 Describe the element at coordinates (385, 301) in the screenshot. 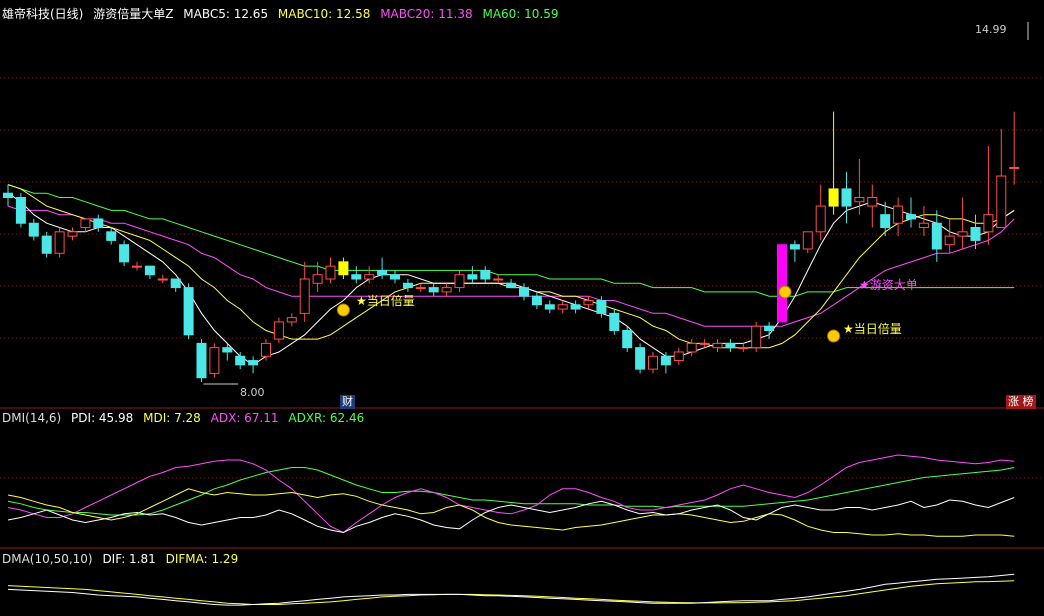

I see `double-volume-annotation-1: ★当日倍量` at that location.